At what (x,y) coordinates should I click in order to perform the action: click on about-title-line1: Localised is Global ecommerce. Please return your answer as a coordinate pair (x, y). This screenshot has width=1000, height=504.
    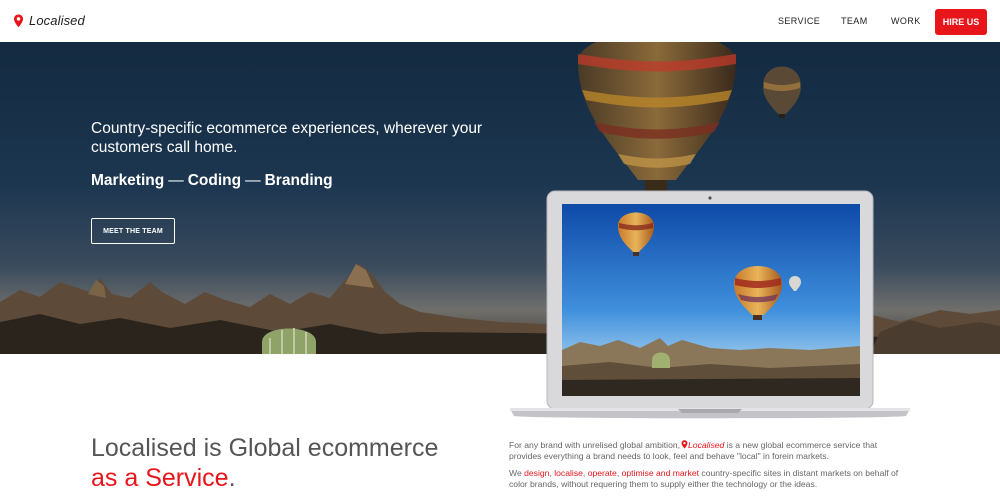
    Looking at the image, I should click on (265, 448).